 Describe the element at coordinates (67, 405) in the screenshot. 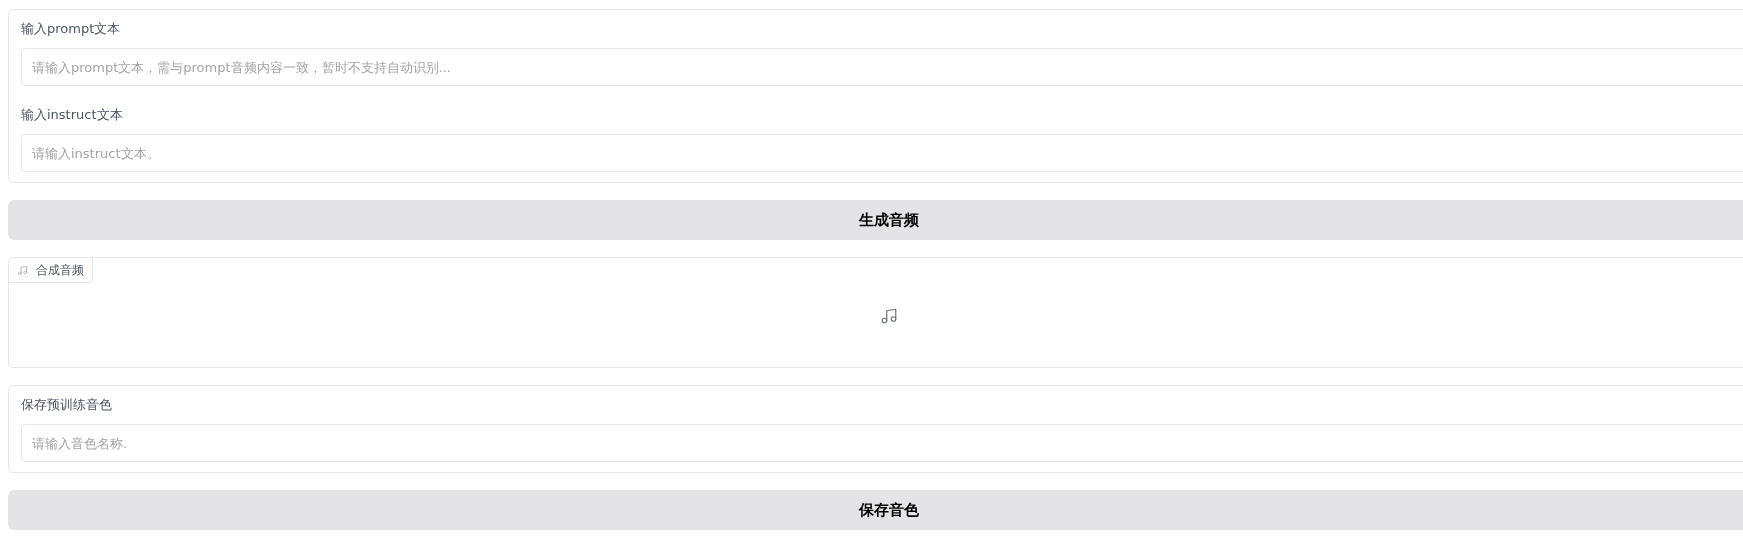

I see `field-label: 保存预训练音色` at that location.